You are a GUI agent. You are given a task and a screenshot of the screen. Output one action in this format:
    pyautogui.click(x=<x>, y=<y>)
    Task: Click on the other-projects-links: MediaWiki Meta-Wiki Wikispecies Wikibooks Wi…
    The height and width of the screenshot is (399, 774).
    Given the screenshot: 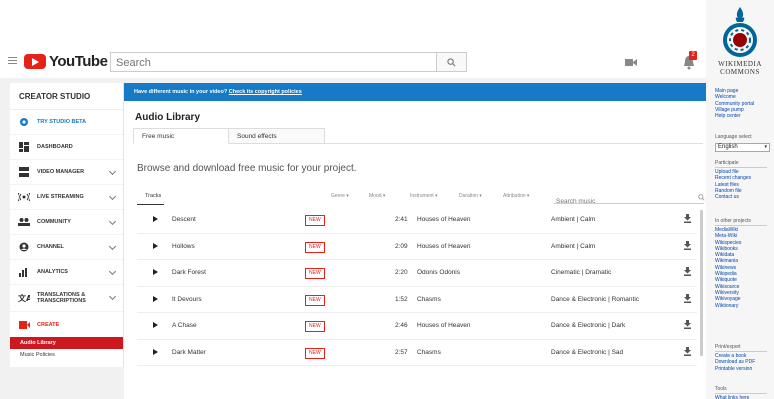 What is the action you would take?
    pyautogui.click(x=744, y=268)
    